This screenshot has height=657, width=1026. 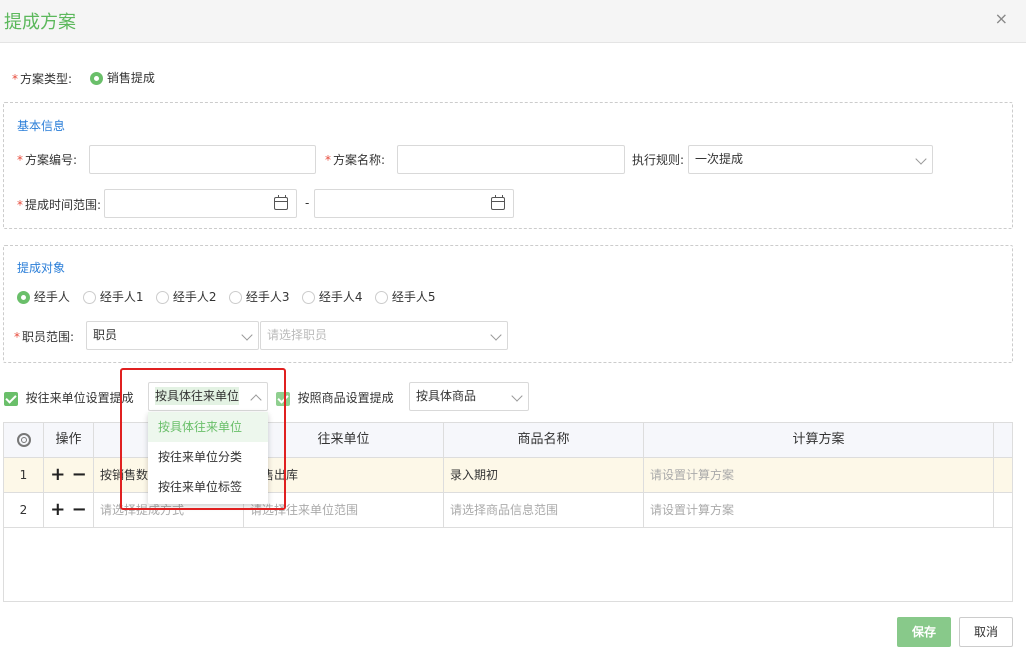 I want to click on time-range-label: * 提成时间范围:, so click(x=59, y=205).